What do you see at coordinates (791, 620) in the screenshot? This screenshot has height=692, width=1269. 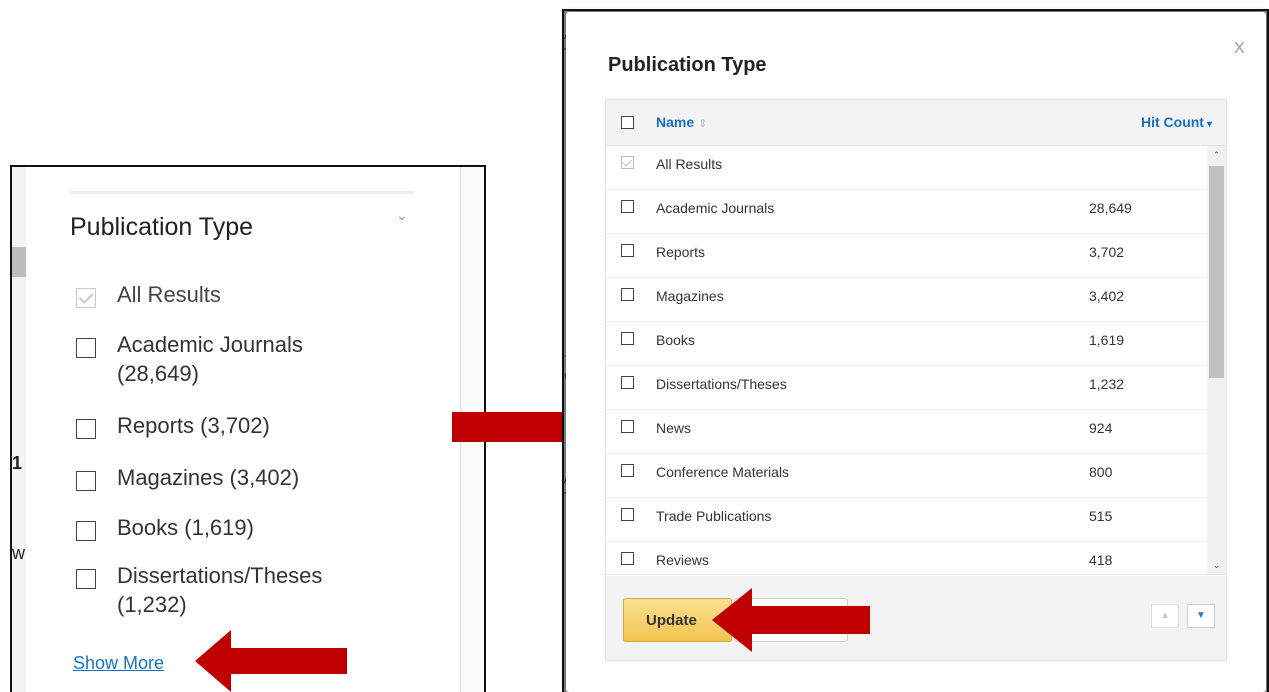 I see `arrow-to-update-icon` at bounding box center [791, 620].